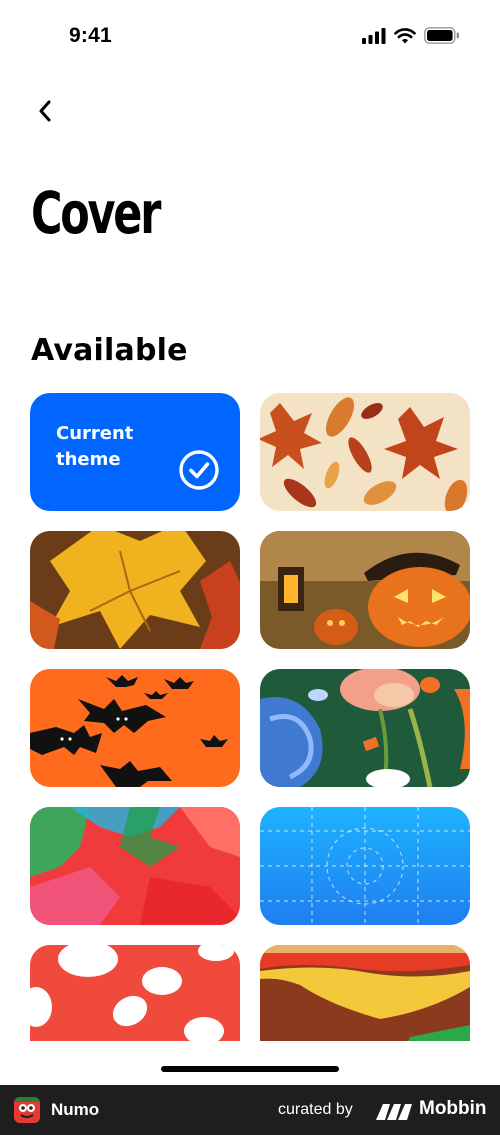 This screenshot has width=500, height=1135. What do you see at coordinates (75, 1109) in the screenshot?
I see `app-name: Numo` at bounding box center [75, 1109].